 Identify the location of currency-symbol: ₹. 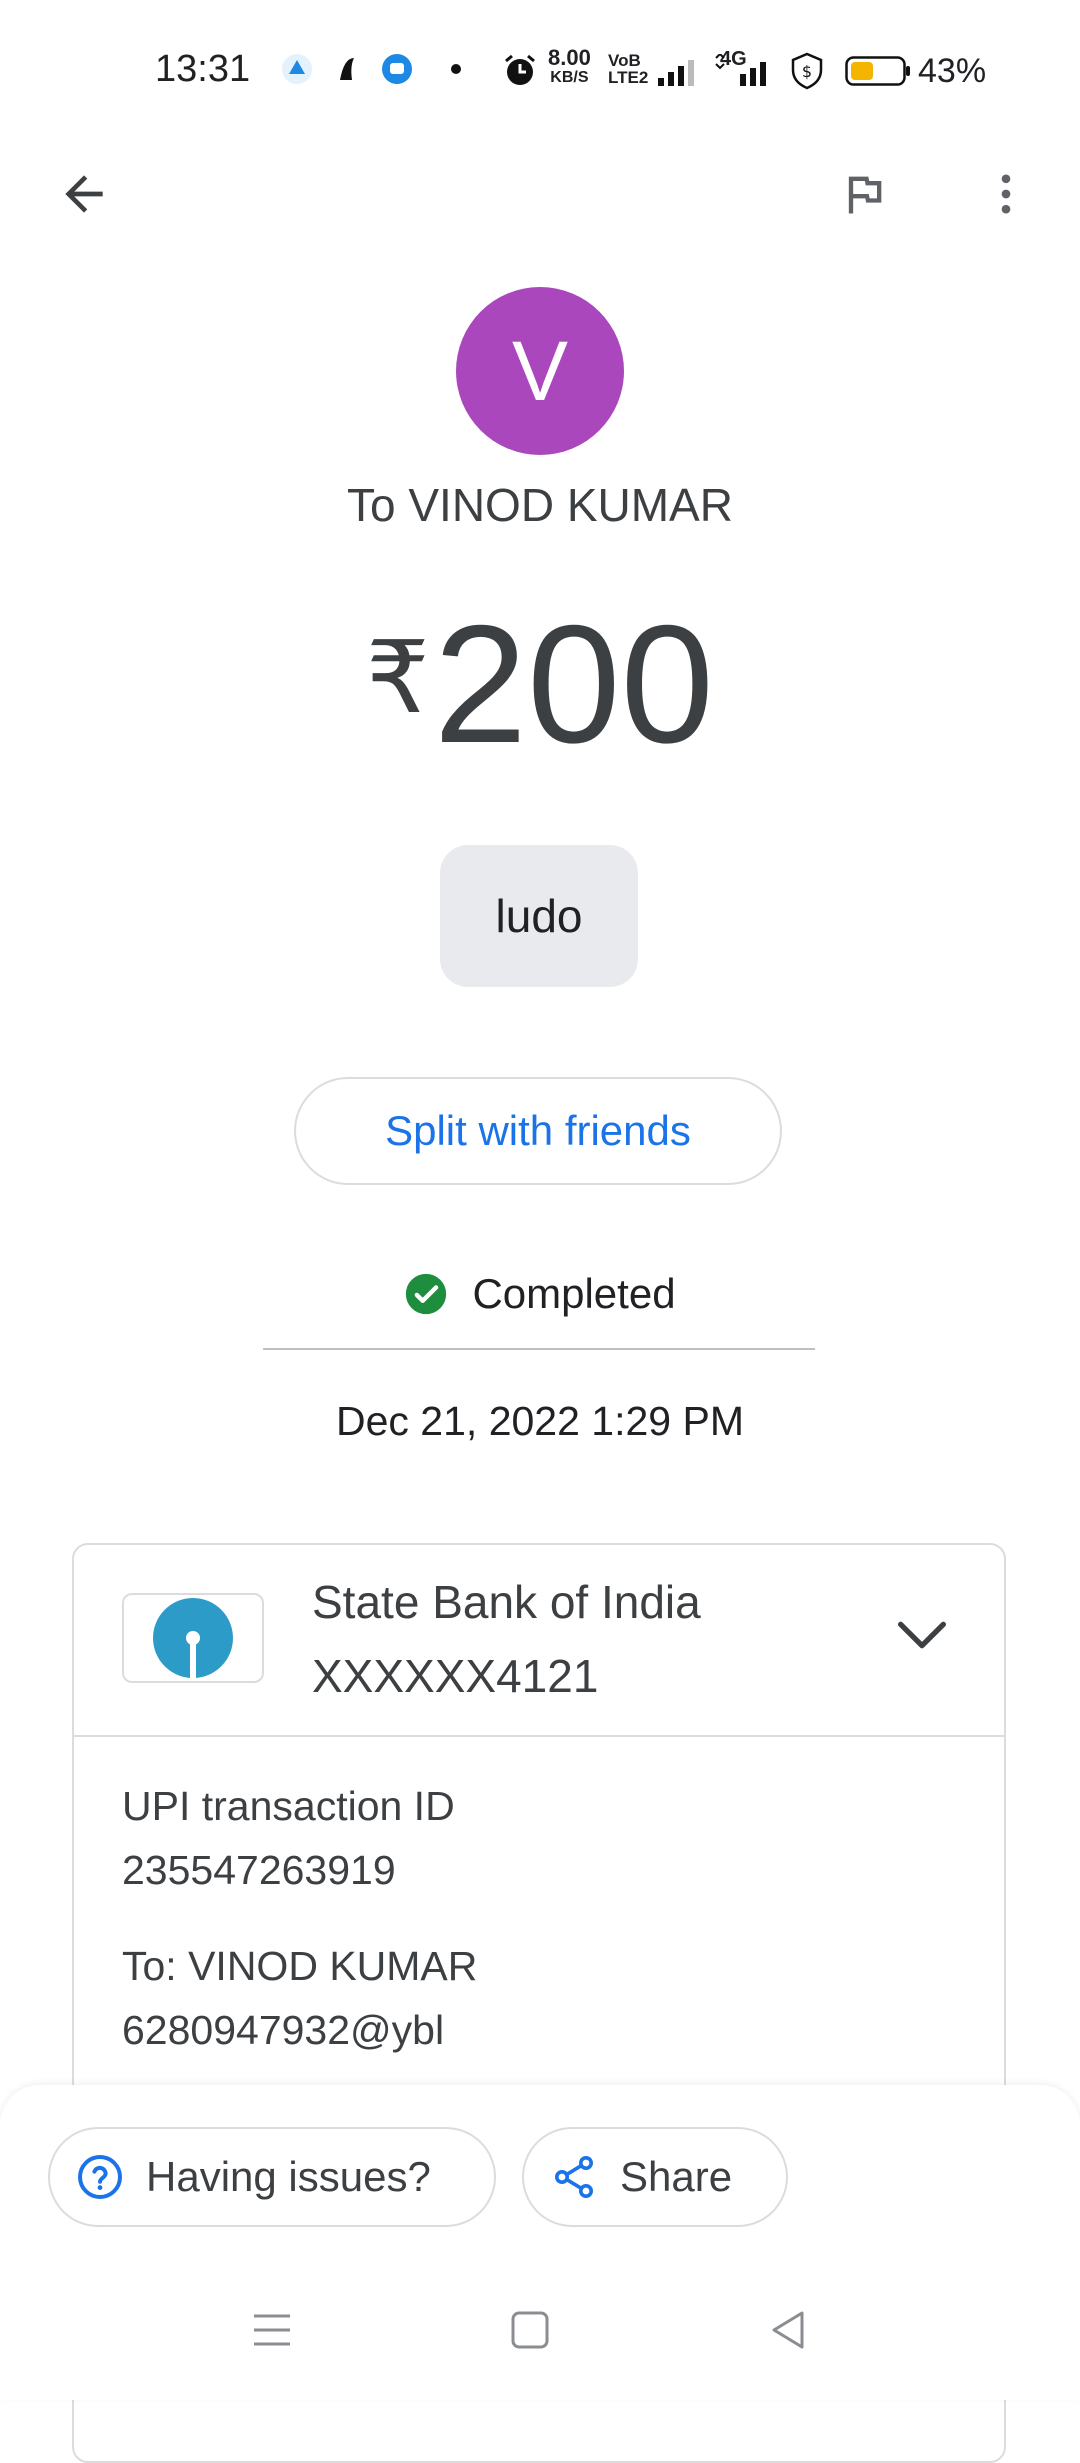
(398, 678).